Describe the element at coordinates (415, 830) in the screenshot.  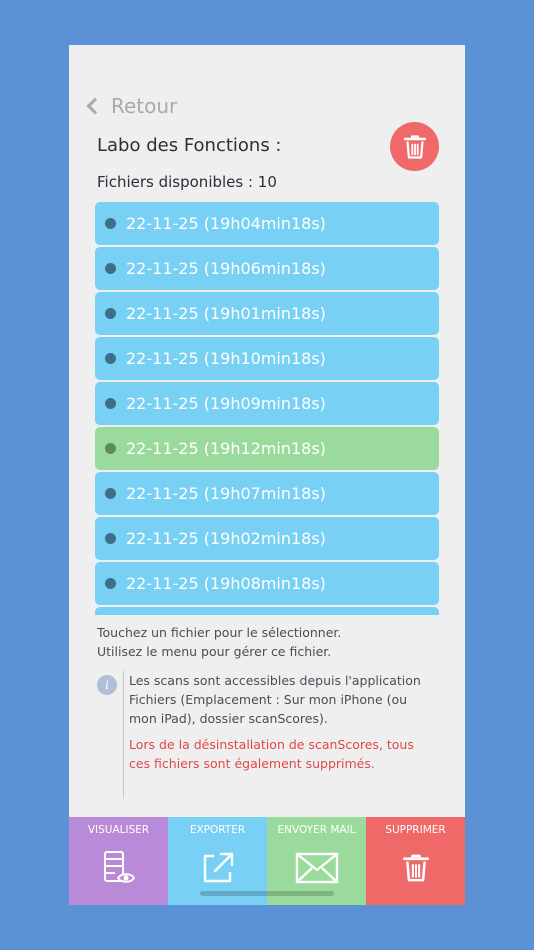
I see `delete-label: SUPPRIMER` at that location.